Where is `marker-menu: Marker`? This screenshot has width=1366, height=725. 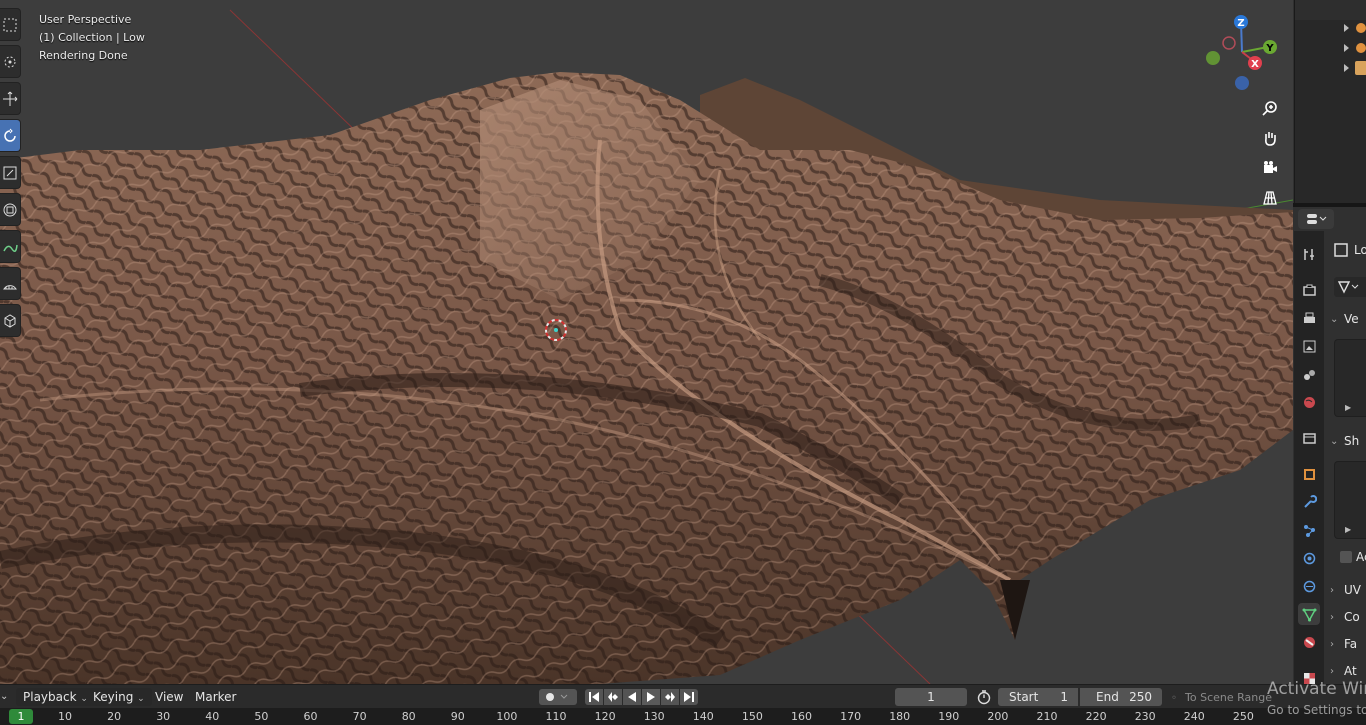 marker-menu: Marker is located at coordinates (215, 697).